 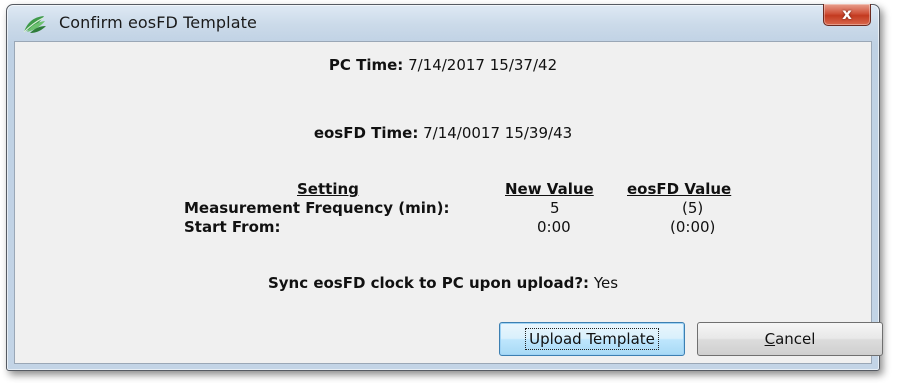 I want to click on cancel-button: Cancel, so click(x=790, y=339).